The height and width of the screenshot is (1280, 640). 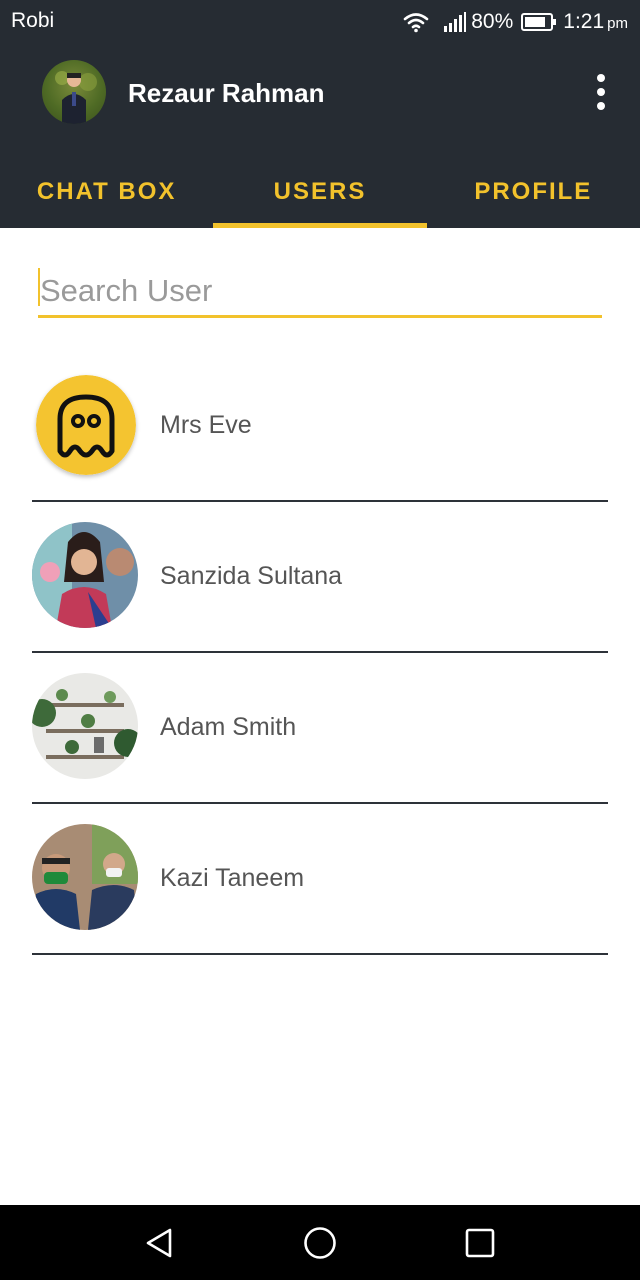 I want to click on wifi-icon, so click(x=416, y=23).